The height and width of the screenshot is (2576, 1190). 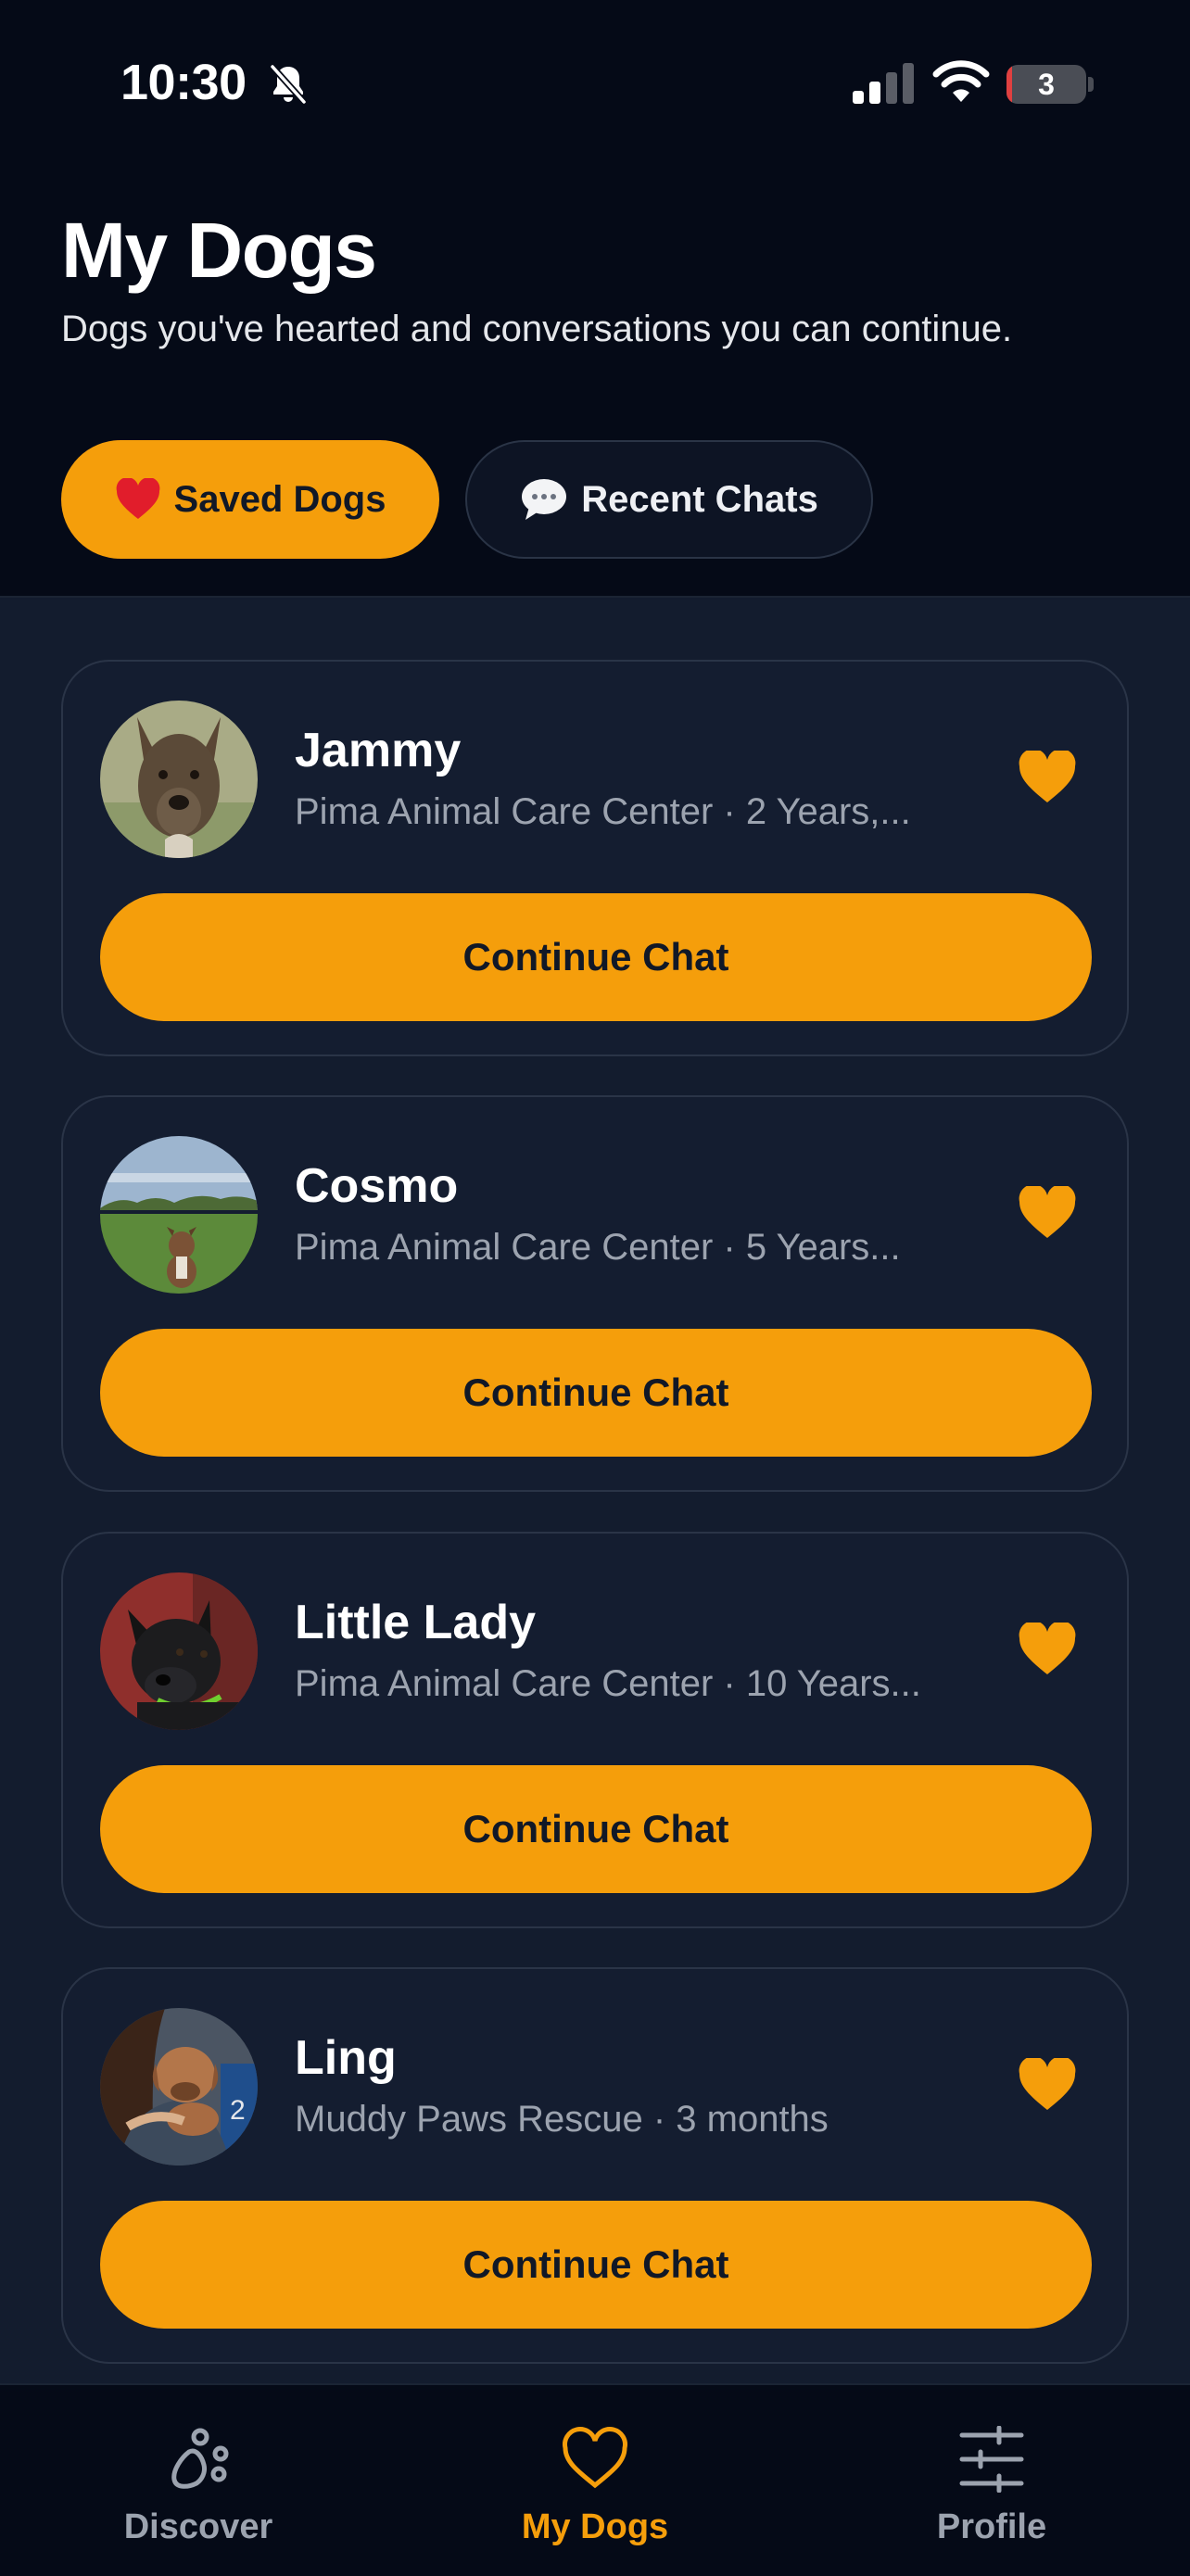 What do you see at coordinates (961, 81) in the screenshot?
I see `wifi-icon` at bounding box center [961, 81].